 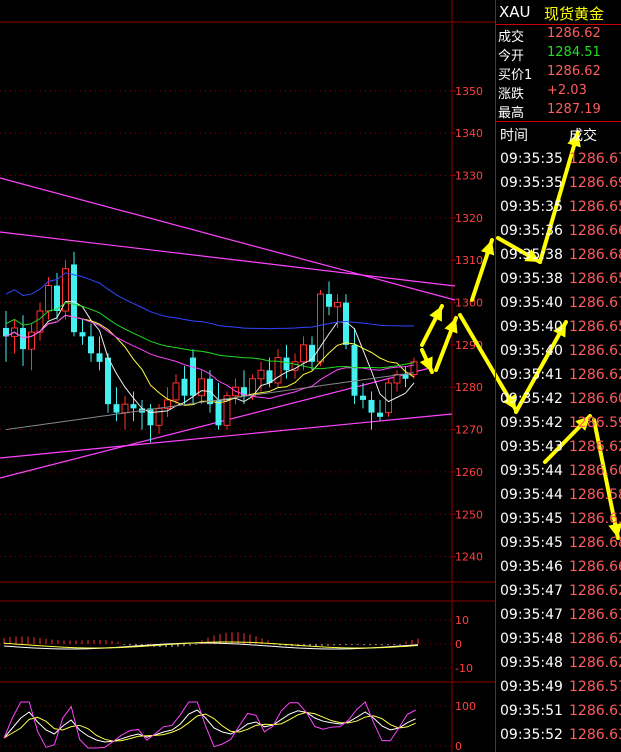 I want to click on kdj-panel: 100 0, so click(x=238, y=726).